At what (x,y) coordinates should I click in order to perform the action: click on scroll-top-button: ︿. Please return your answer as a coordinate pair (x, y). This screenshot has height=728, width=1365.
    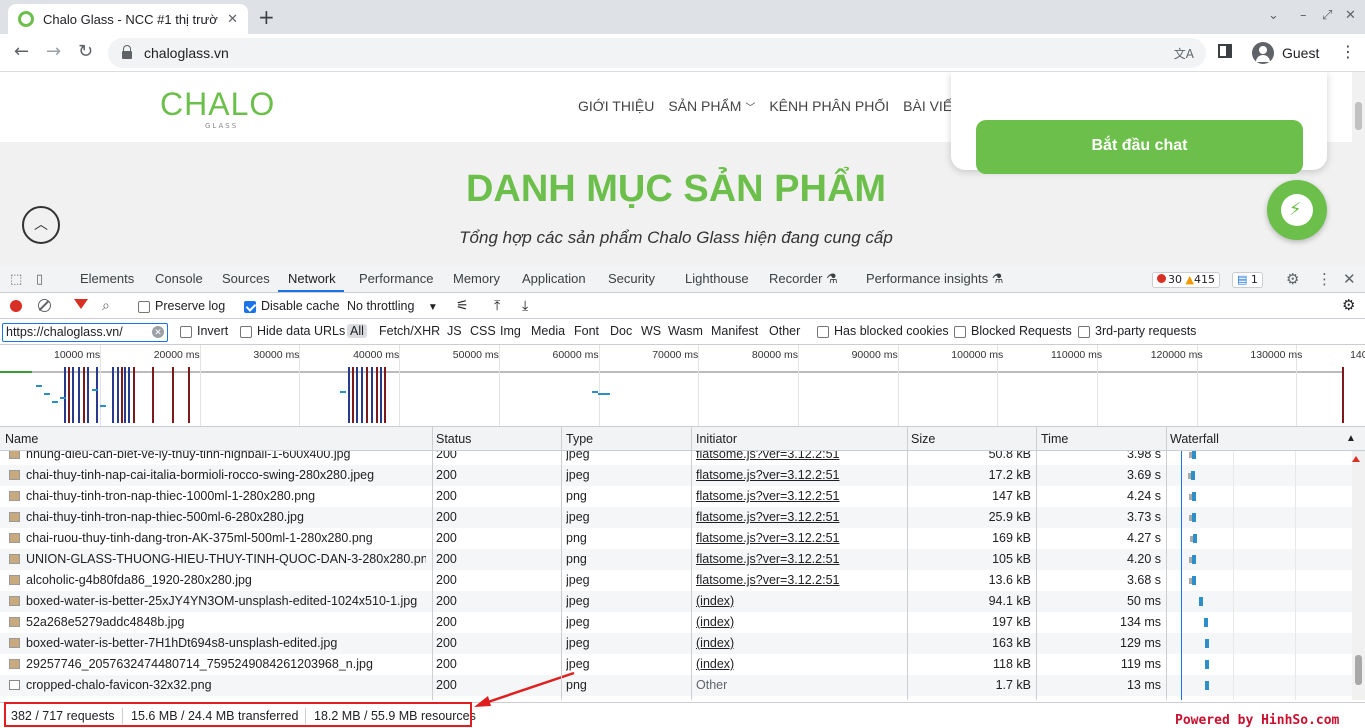
    Looking at the image, I should click on (41, 225).